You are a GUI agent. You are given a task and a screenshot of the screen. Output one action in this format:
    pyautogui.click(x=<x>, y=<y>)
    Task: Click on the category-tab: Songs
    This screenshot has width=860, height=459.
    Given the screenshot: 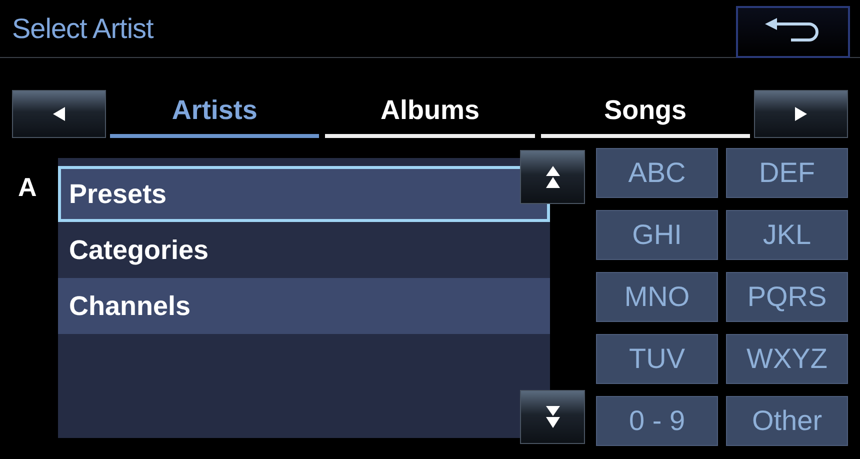 What is the action you would take?
    pyautogui.click(x=645, y=112)
    